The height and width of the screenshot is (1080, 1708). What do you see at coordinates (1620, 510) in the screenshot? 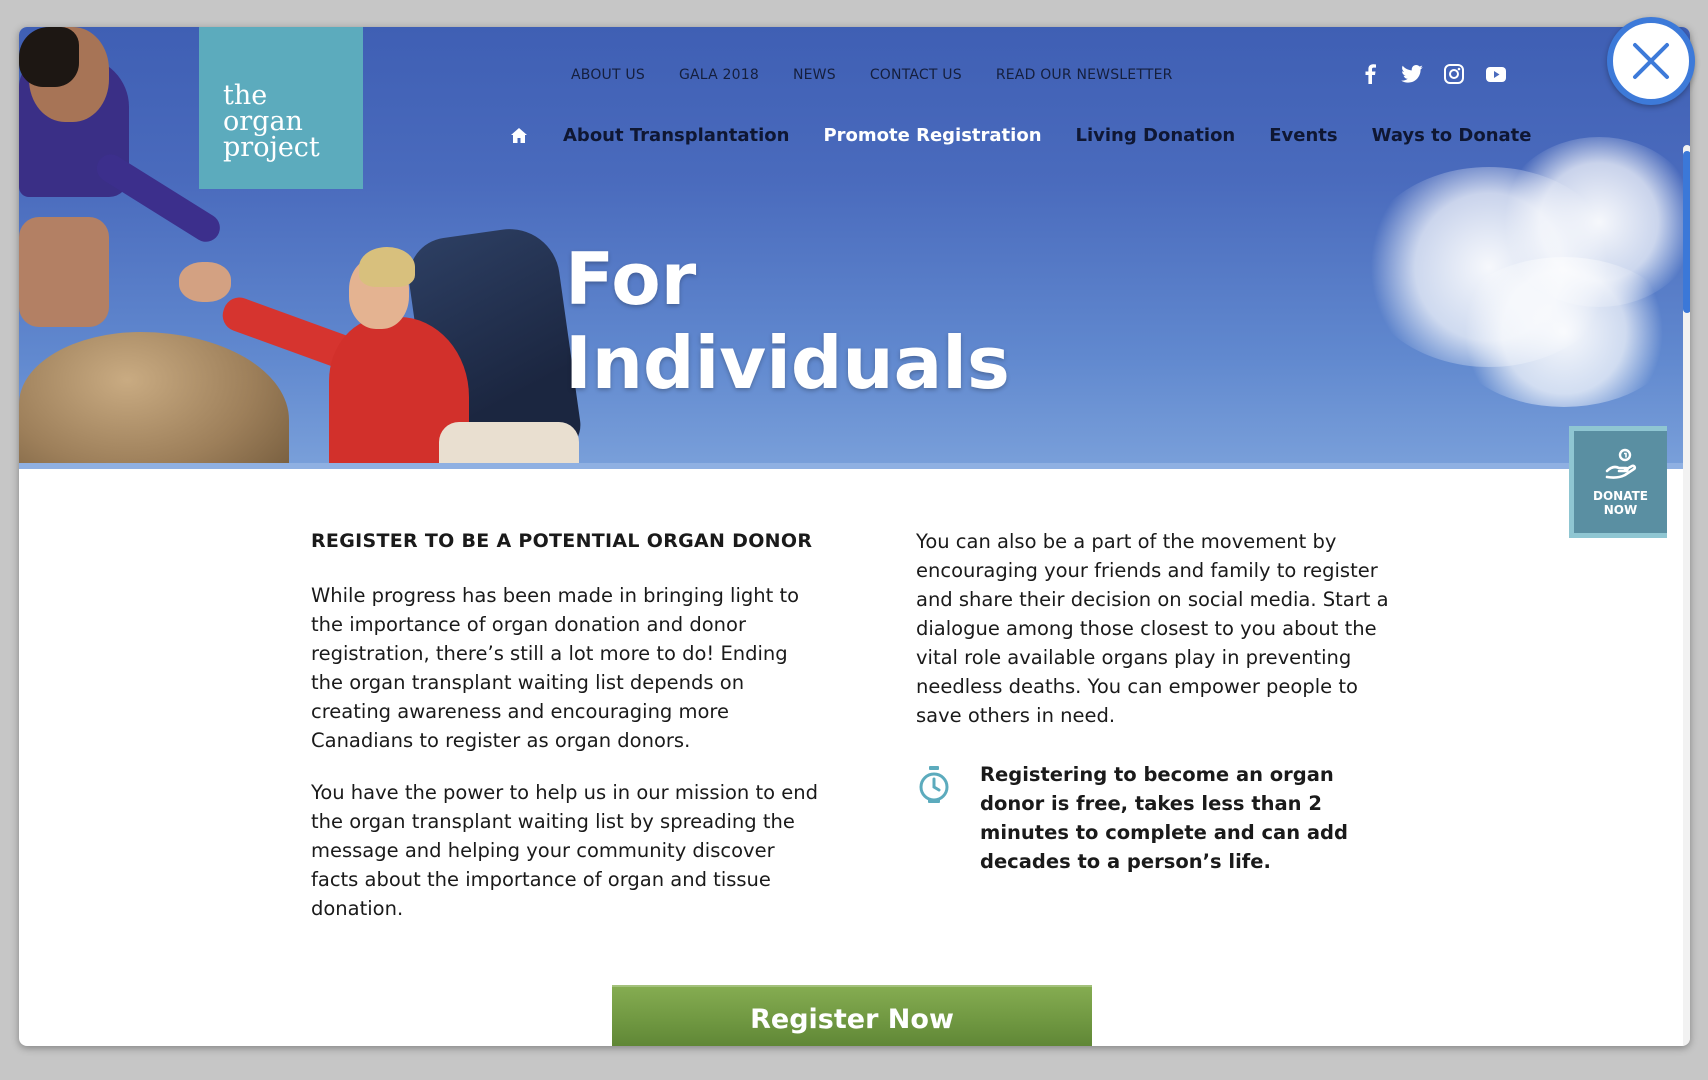
I see `donate-label-line: NOW` at bounding box center [1620, 510].